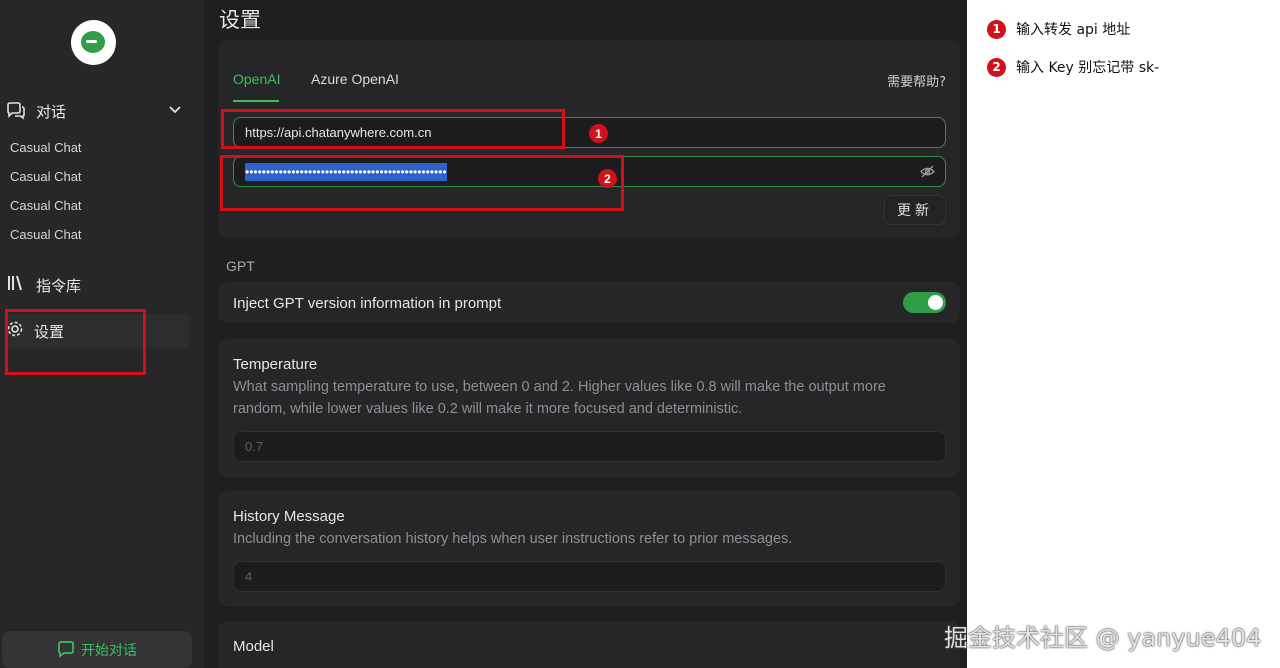 This screenshot has height=668, width=1280. I want to click on annotation-badge-2: 2, so click(607, 178).